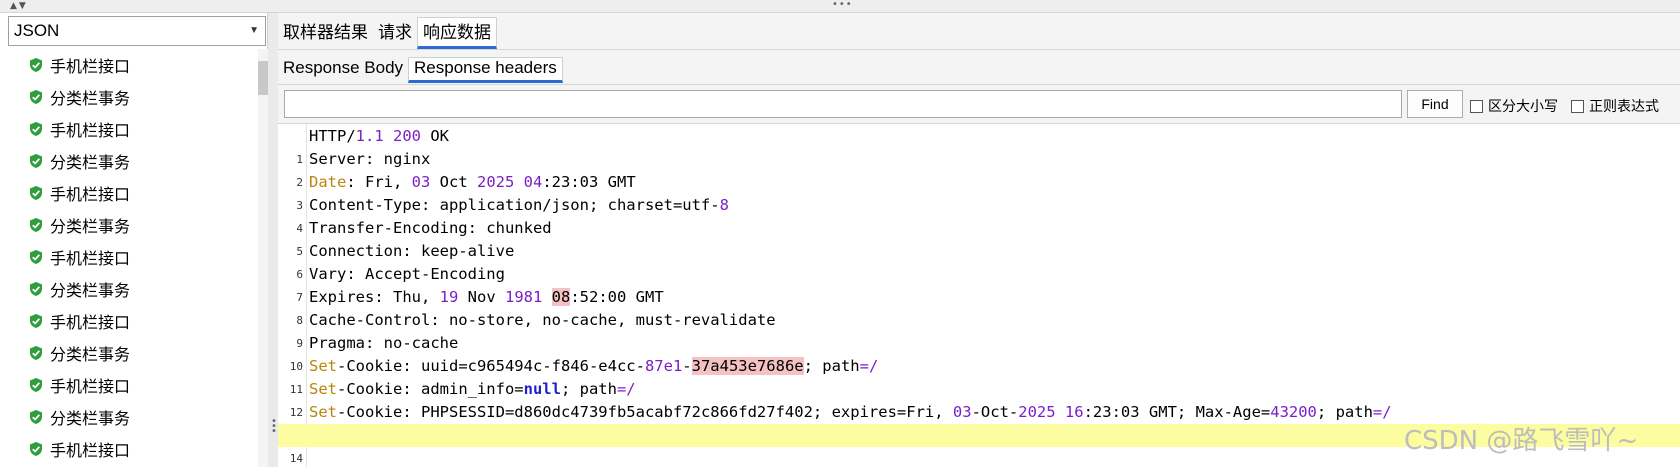  I want to click on tab-response-headers: Response headers, so click(485, 70).